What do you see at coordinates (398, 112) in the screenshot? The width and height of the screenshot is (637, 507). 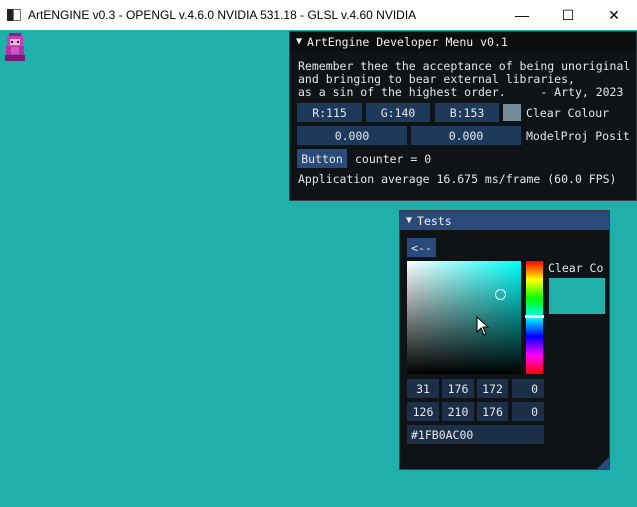 I see `color-g-field: G:140` at bounding box center [398, 112].